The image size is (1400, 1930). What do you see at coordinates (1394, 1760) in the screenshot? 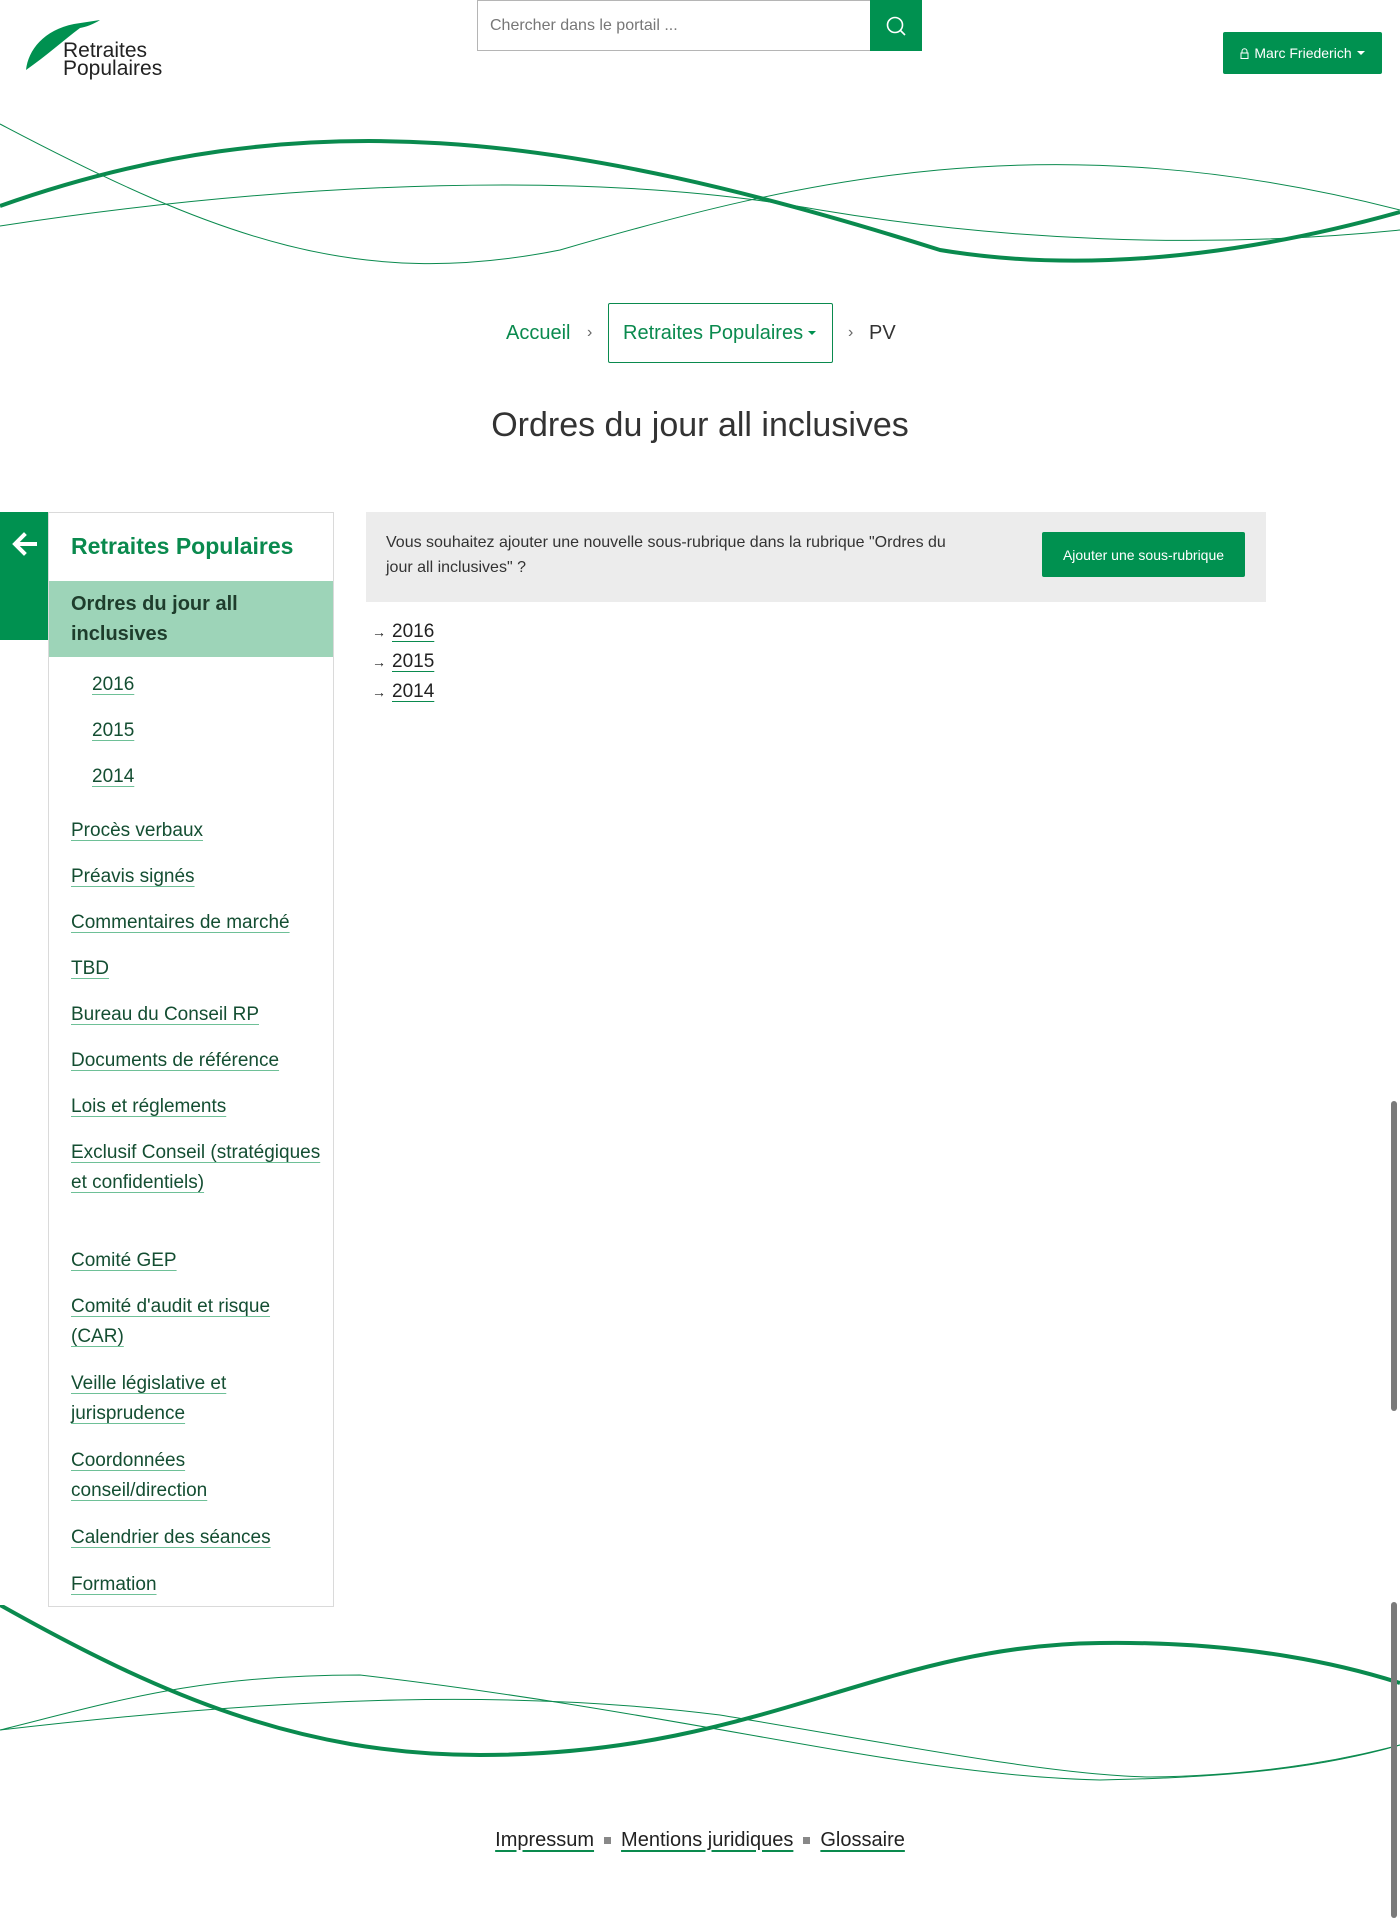
I see `scrollbar-thumb-lower` at bounding box center [1394, 1760].